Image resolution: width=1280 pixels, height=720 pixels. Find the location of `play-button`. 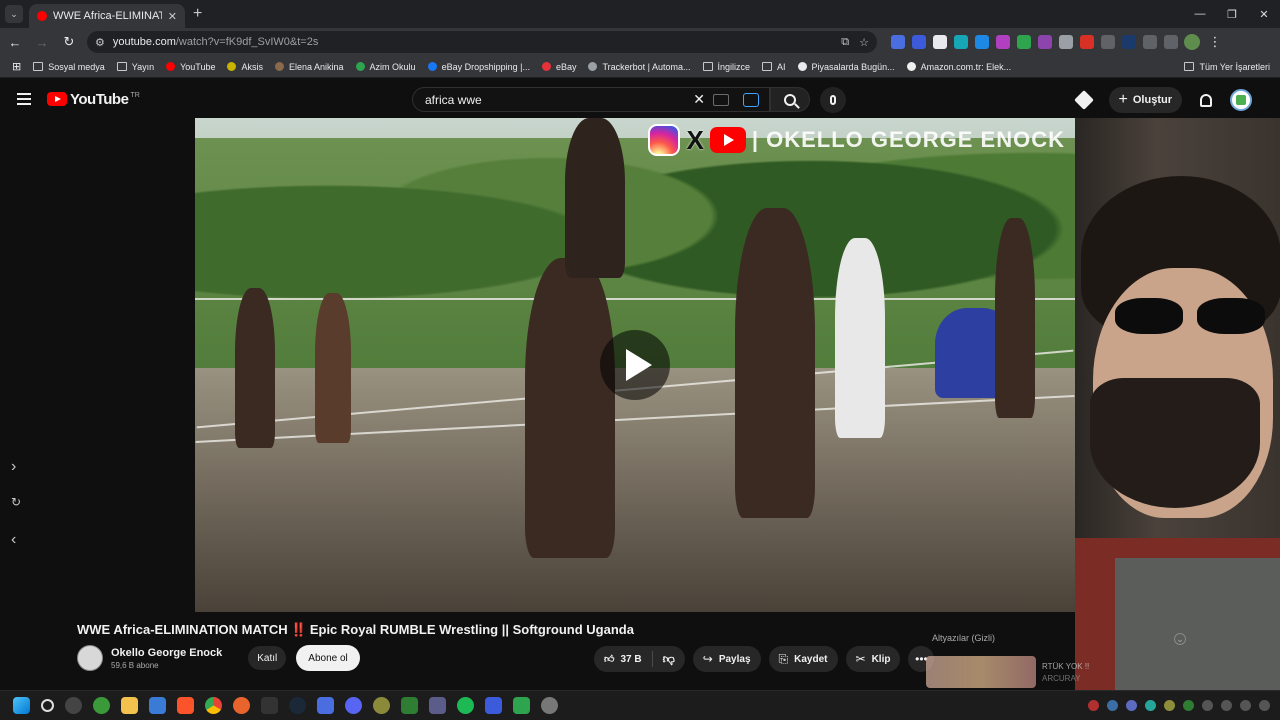

play-button is located at coordinates (635, 365).